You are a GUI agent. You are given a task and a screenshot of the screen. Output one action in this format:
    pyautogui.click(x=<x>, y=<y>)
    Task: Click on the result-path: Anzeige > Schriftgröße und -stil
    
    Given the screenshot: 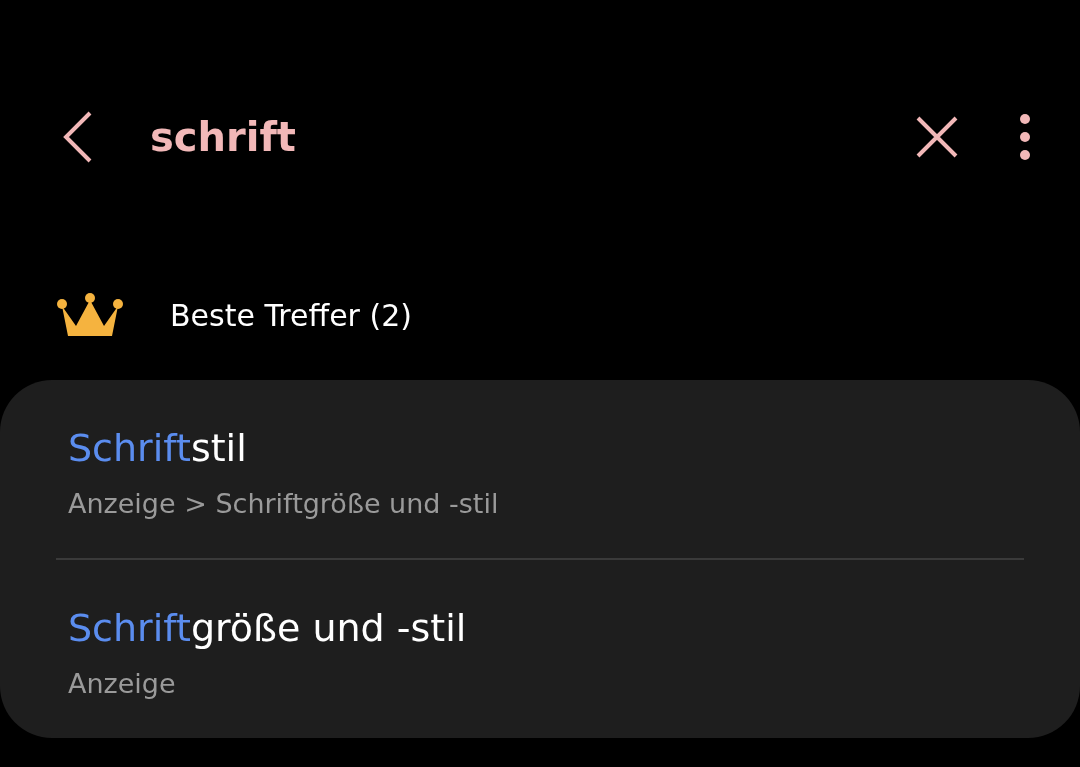 What is the action you would take?
    pyautogui.click(x=284, y=503)
    